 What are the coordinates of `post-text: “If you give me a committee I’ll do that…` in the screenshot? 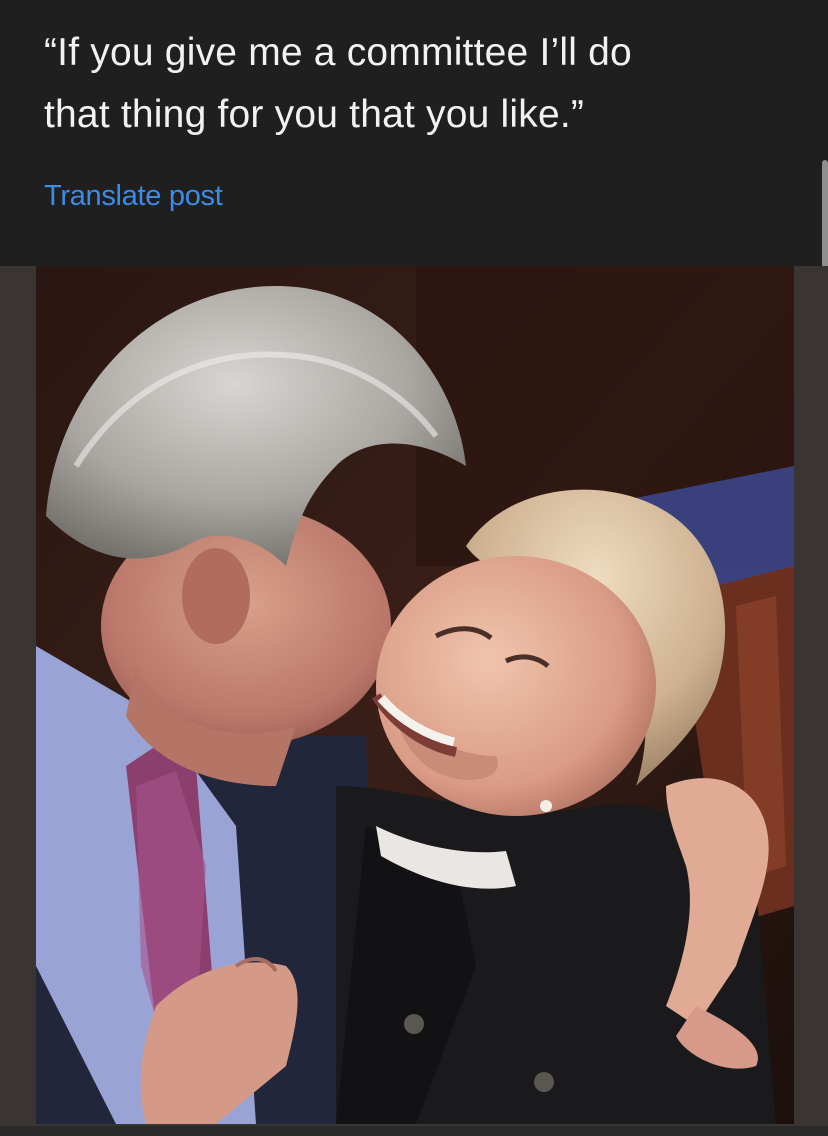 It's located at (338, 83).